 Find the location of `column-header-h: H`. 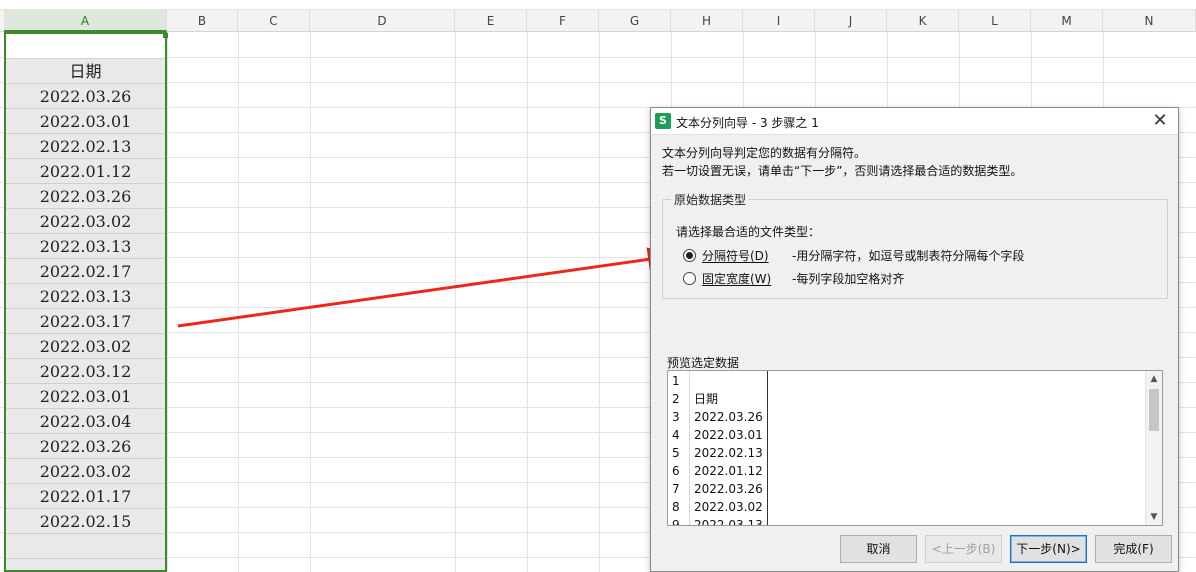

column-header-h: H is located at coordinates (707, 21).